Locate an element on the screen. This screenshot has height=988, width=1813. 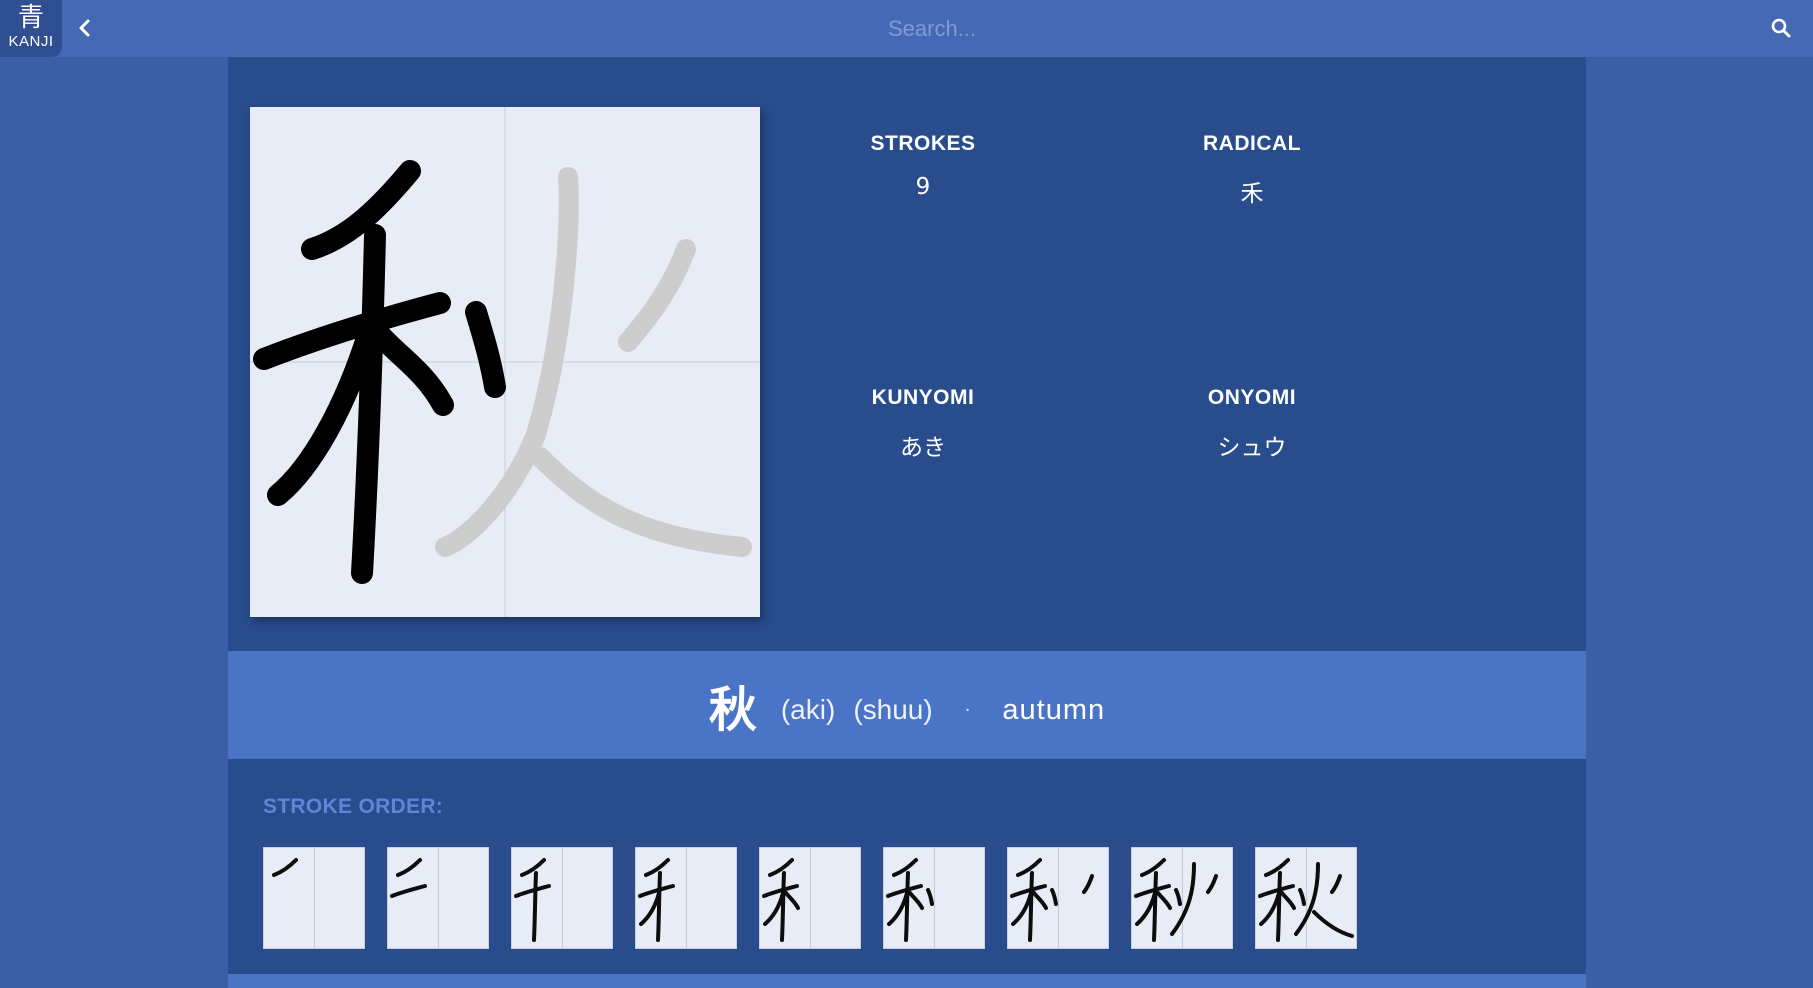
reading-kun: (aki) is located at coordinates (808, 709).